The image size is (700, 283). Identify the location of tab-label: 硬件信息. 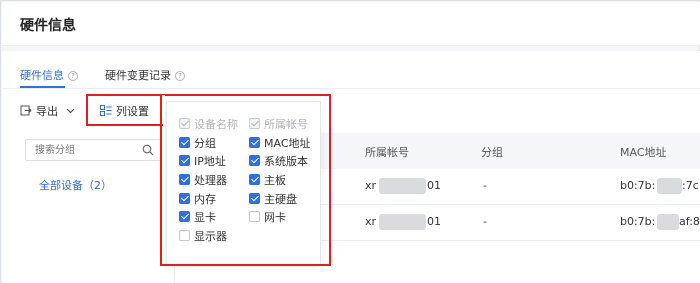
(42, 75).